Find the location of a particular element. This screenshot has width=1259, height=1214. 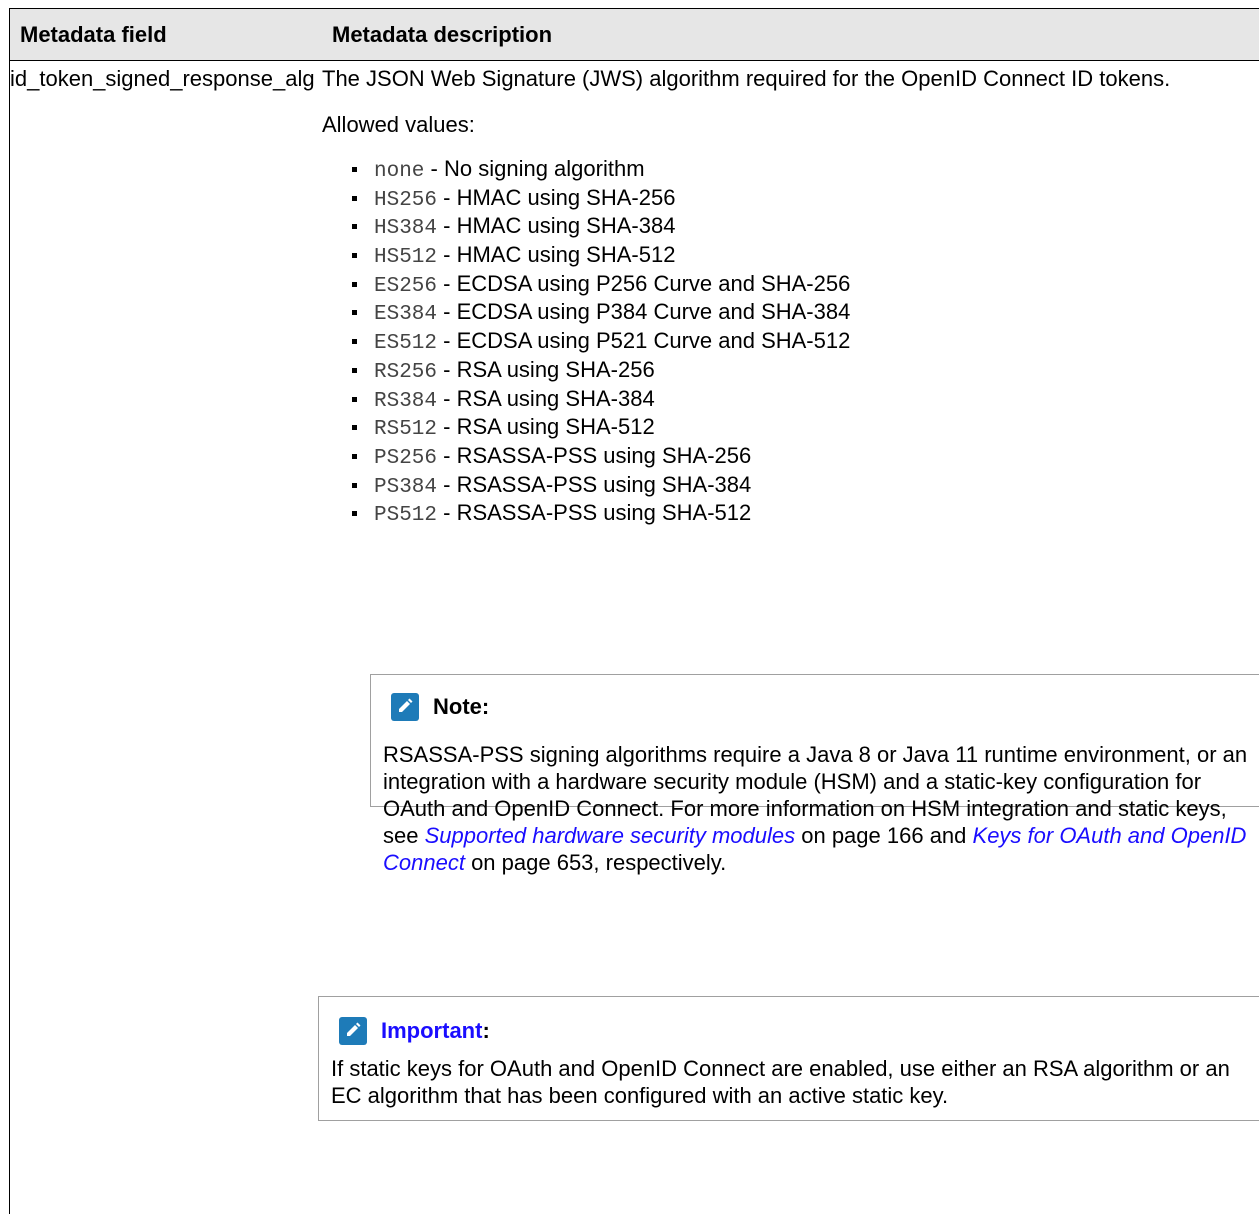

algorithm-code: ES256 is located at coordinates (406, 286).